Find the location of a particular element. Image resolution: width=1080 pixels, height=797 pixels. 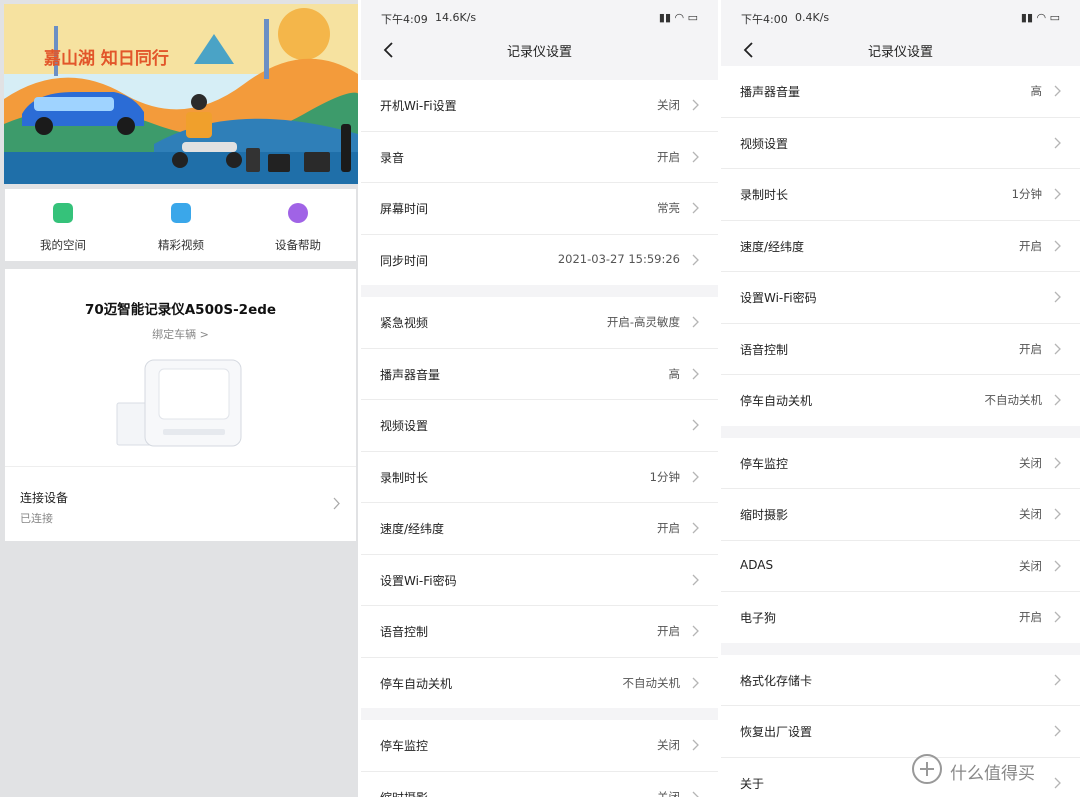

settings-row-label: 开机Wi-Fi设置 is located at coordinates (418, 106).